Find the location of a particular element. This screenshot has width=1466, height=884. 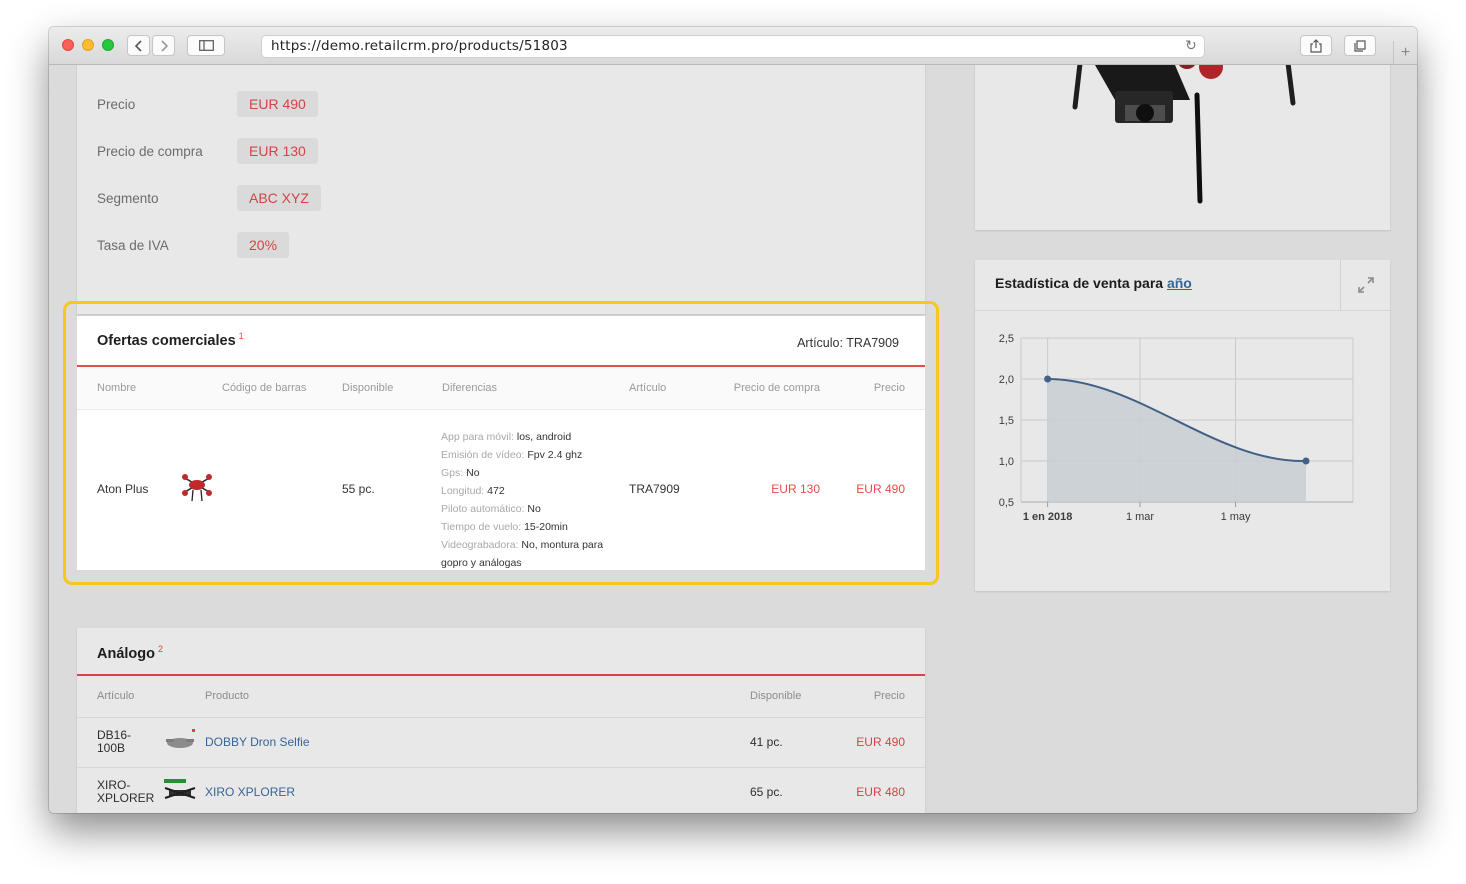

chart-title: Estadística de venta para año is located at coordinates (1093, 283).